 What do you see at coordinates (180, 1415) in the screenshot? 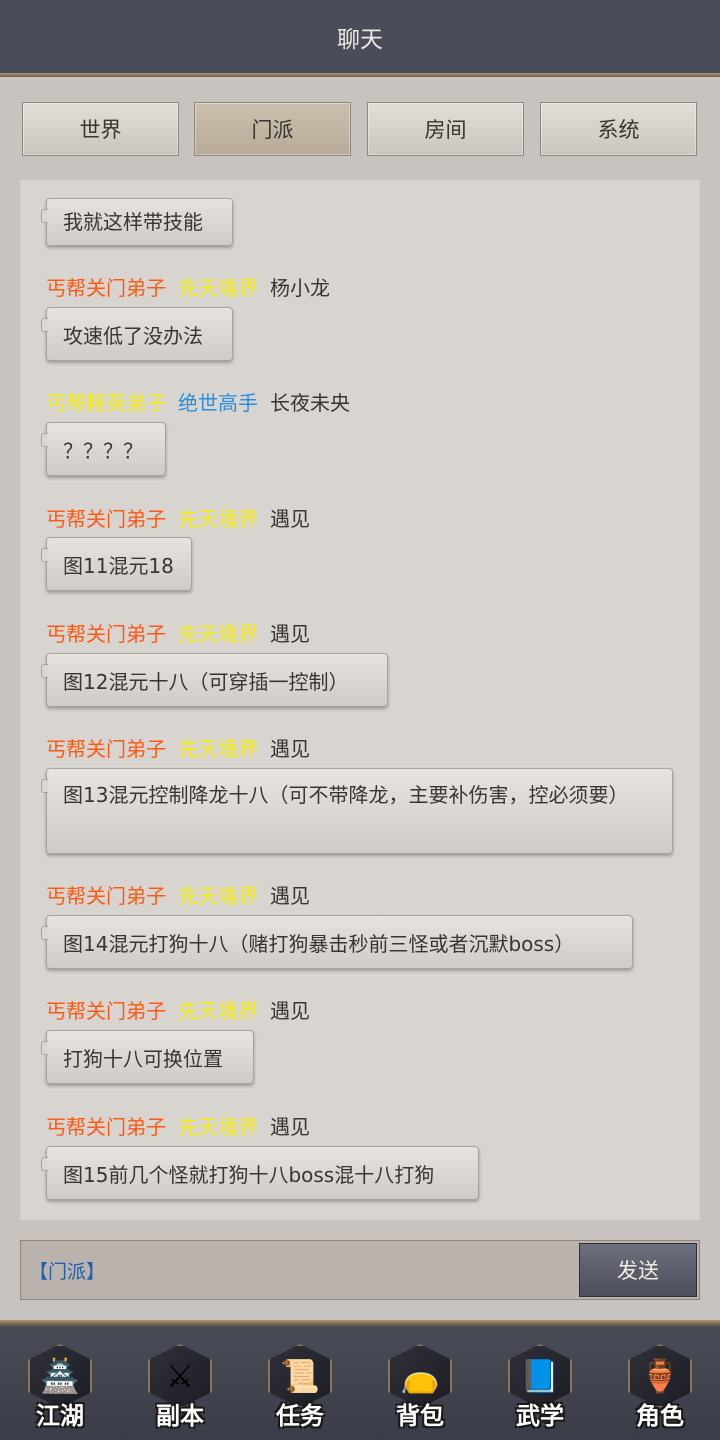
I see `nav-label: 副本` at bounding box center [180, 1415].